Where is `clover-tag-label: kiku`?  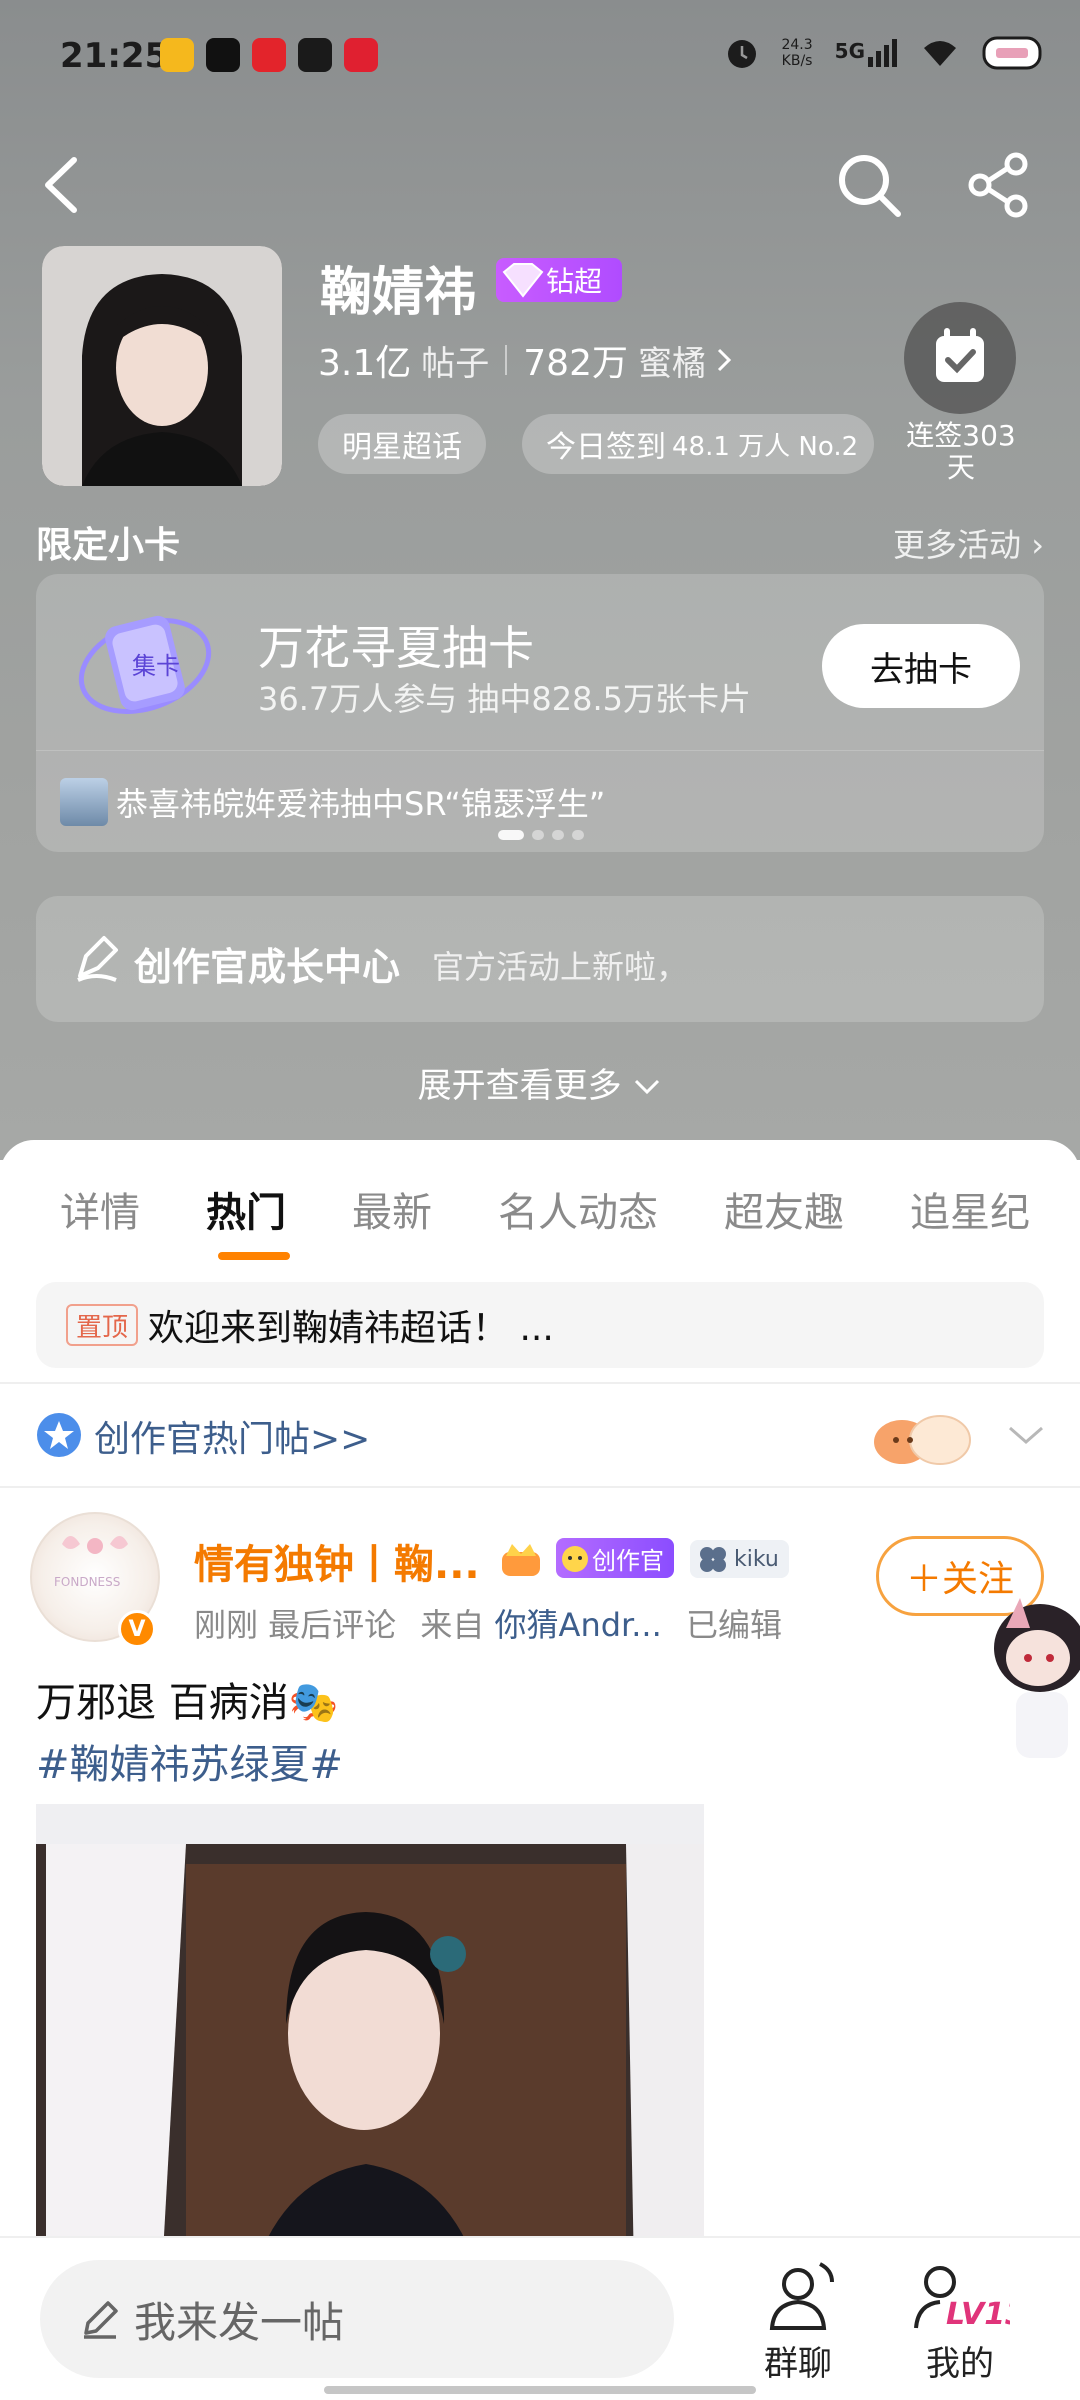
clover-tag-label: kiku is located at coordinates (756, 1559).